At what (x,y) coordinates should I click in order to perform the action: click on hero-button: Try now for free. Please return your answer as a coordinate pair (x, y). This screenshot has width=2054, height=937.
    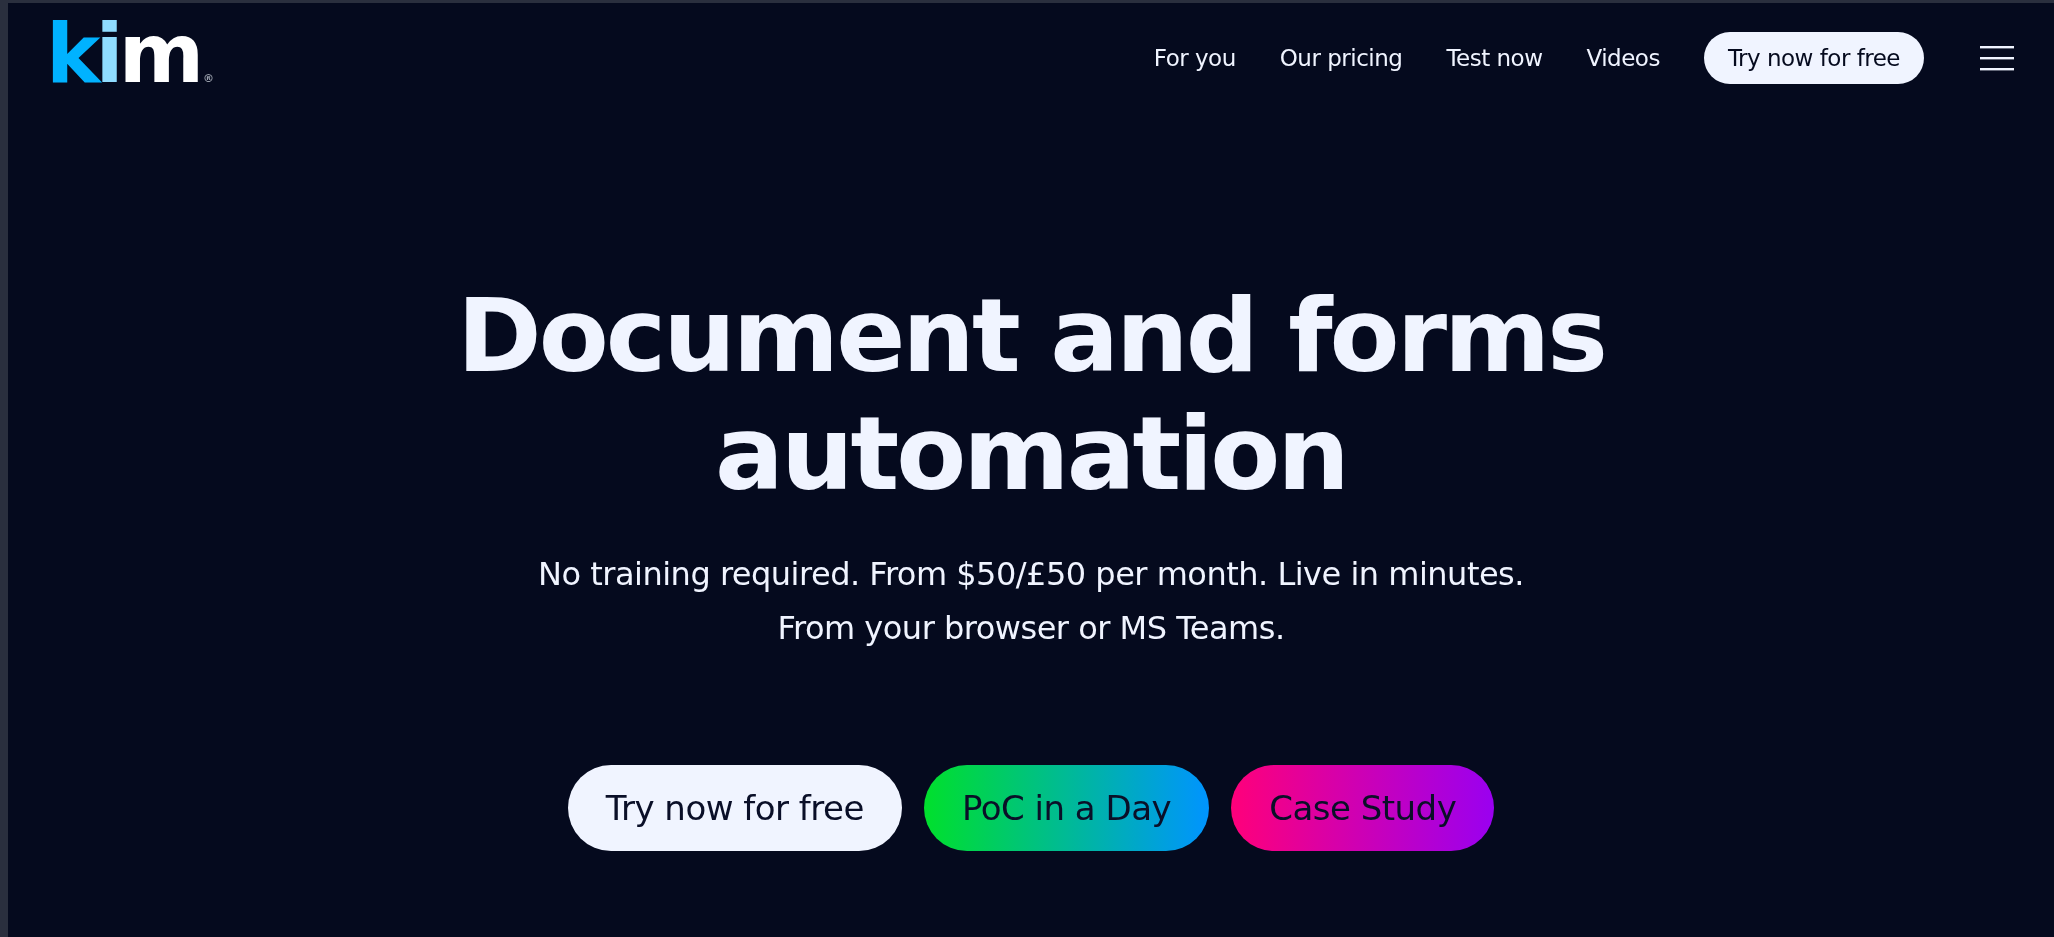
    Looking at the image, I should click on (734, 808).